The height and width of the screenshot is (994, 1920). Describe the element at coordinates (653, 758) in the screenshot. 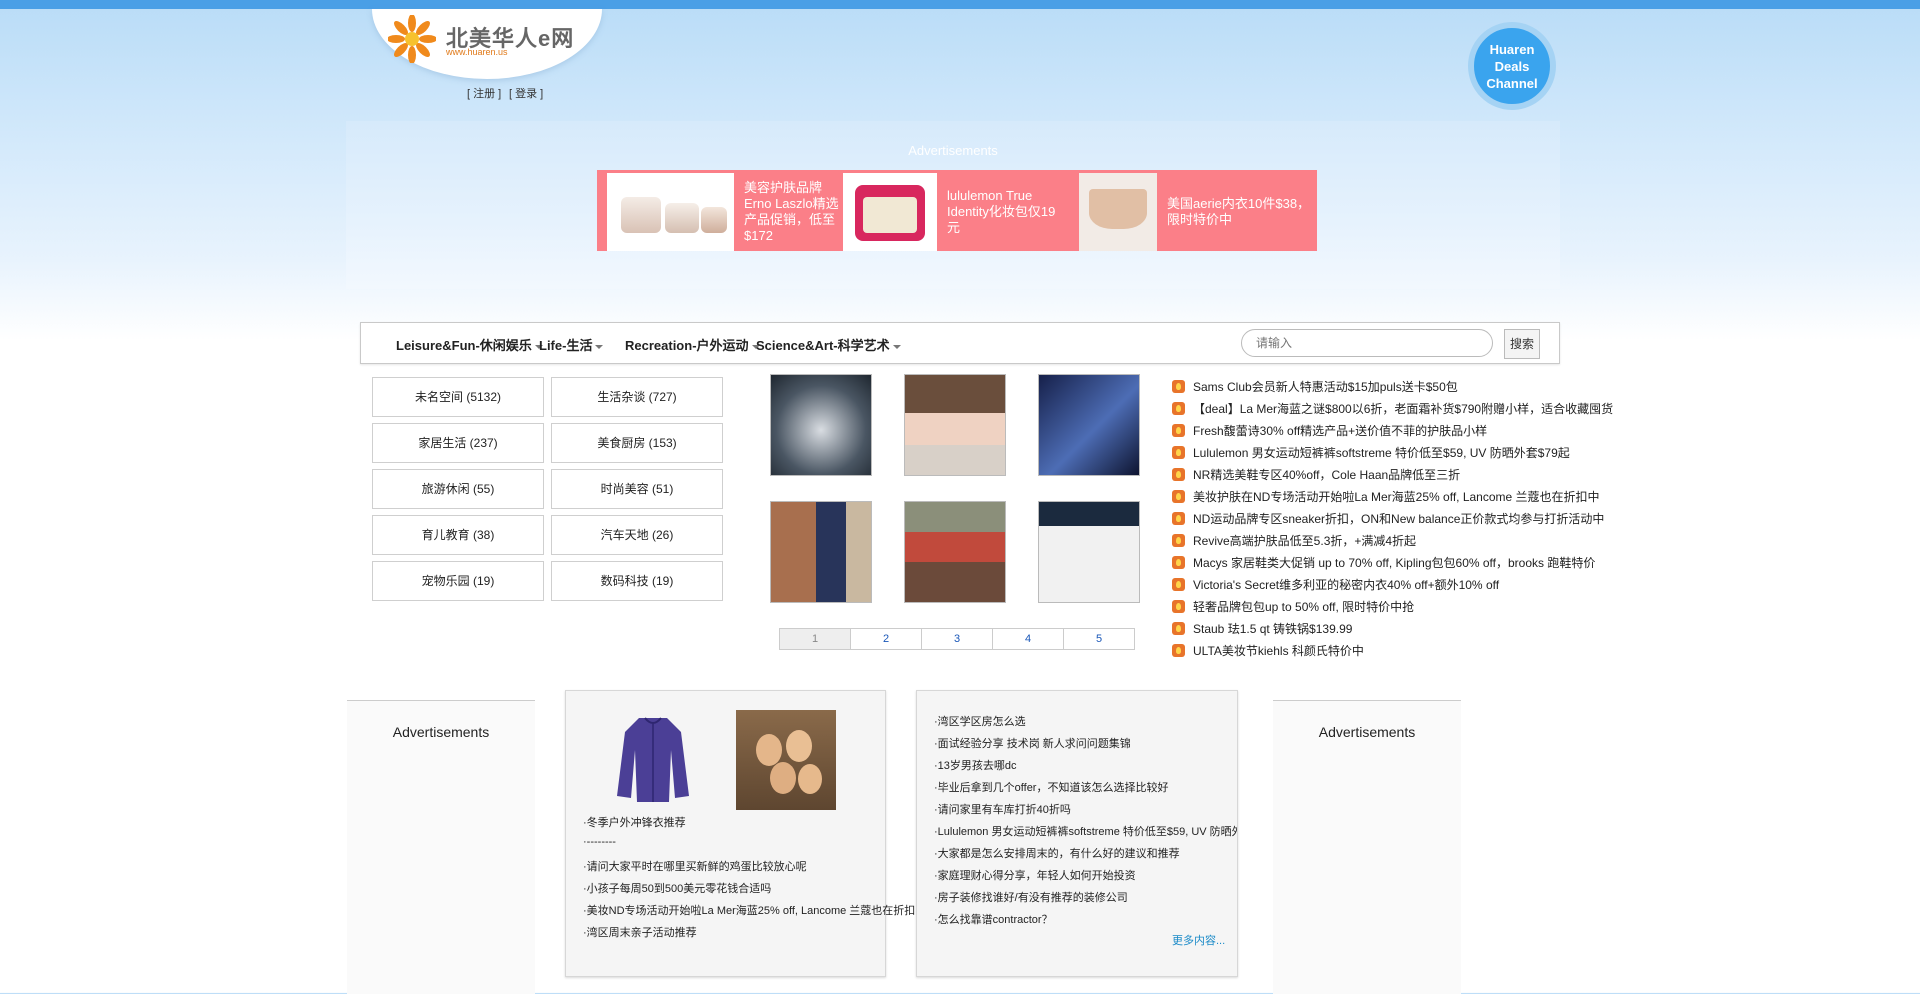

I see `jacket-image` at that location.